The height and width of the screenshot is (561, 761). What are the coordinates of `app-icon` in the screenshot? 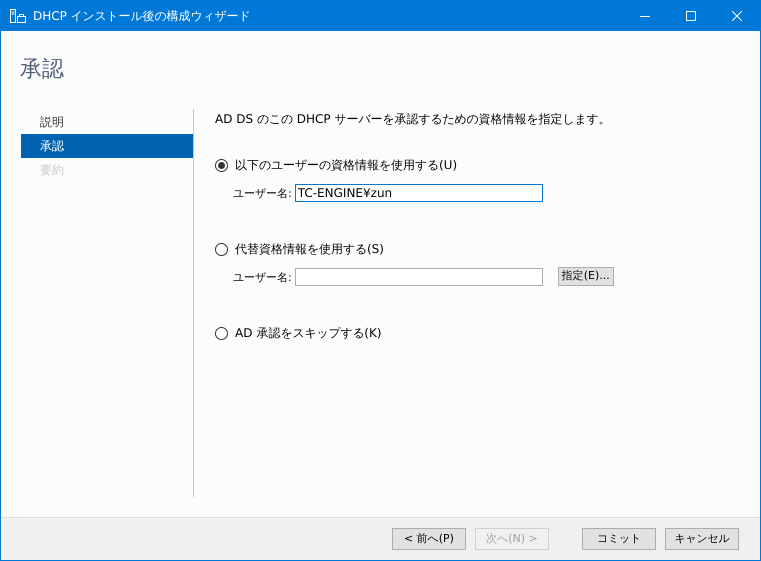 It's located at (17, 16).